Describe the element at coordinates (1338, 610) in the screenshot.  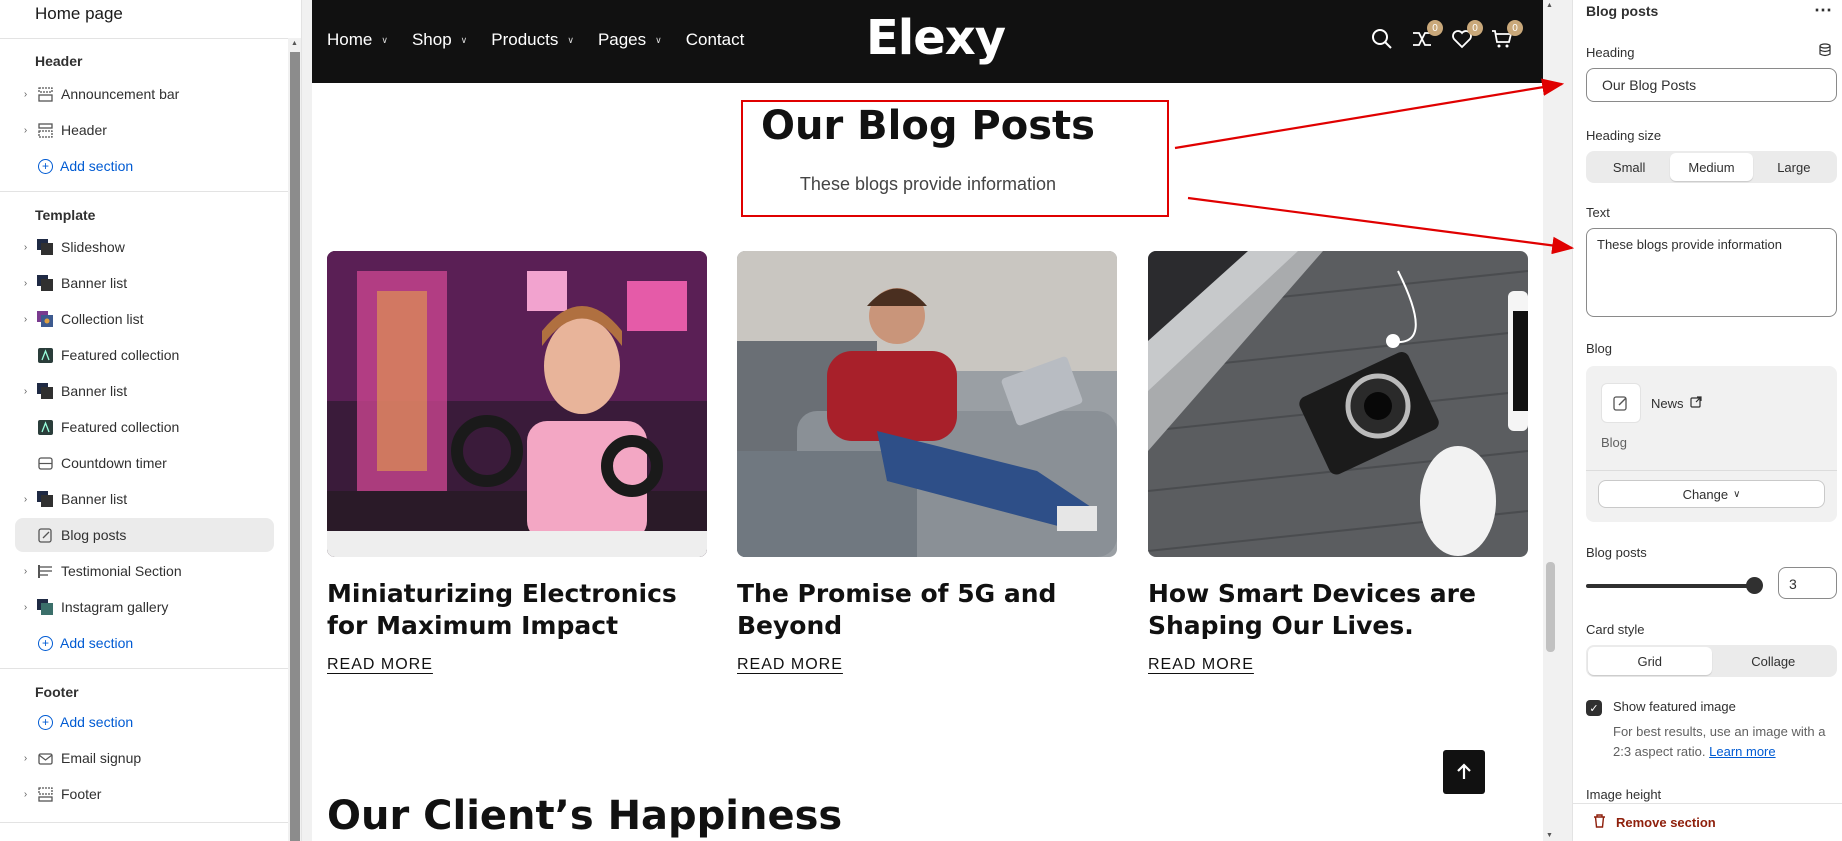
I see `blog-card-title: How Smart Devices are Shaping Our Lives.` at that location.